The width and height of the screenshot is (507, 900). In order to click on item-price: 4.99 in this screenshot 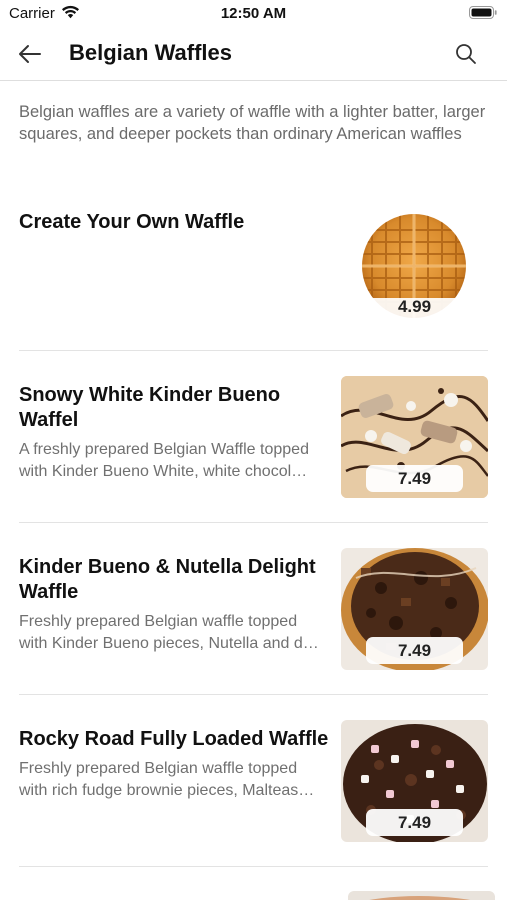, I will do `click(414, 306)`.